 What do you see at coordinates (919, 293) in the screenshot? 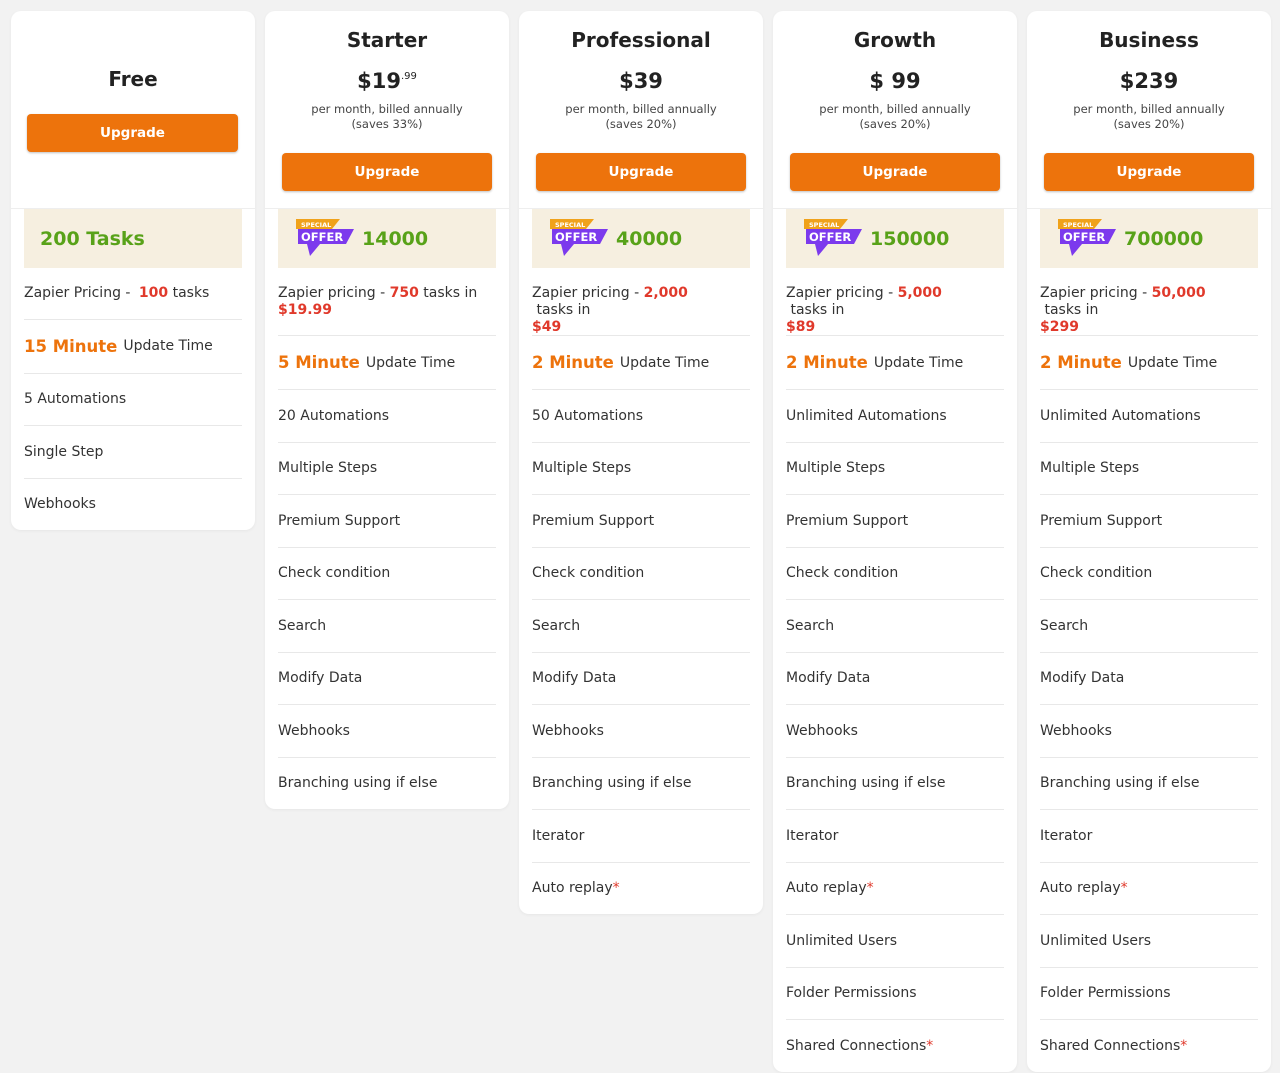
I see `pricing-count: 5,000` at bounding box center [919, 293].